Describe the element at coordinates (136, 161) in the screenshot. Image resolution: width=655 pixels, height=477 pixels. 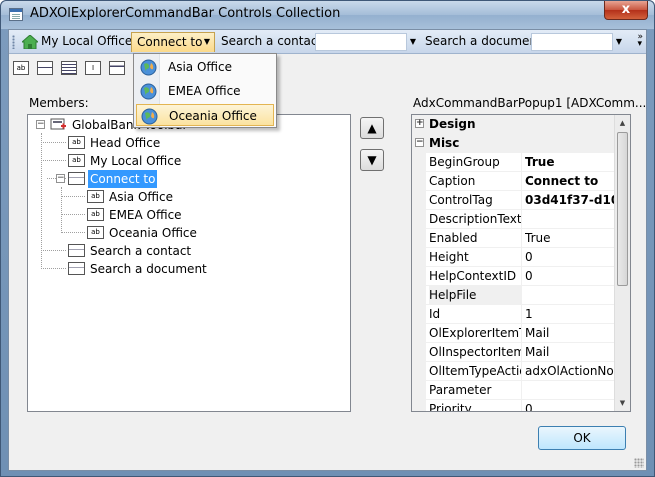
I see `tree-node-label: My Local Office` at that location.